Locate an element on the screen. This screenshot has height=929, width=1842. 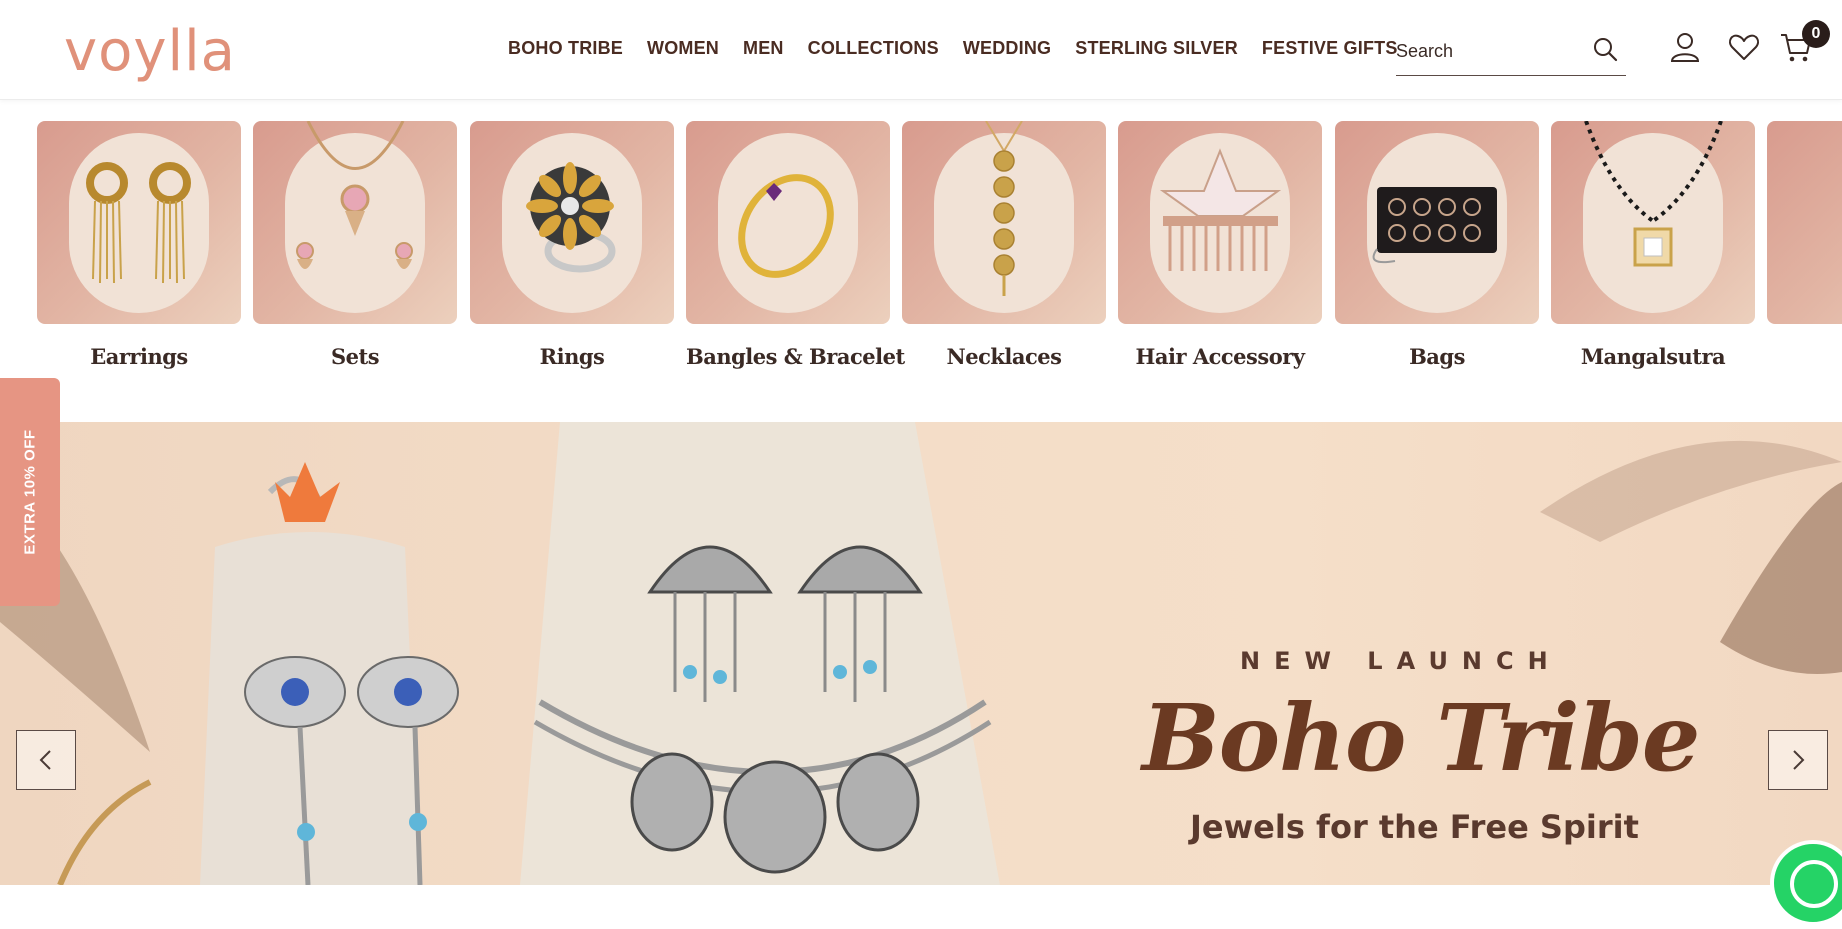
category-label: Hair Accessory is located at coordinates (1220, 356).